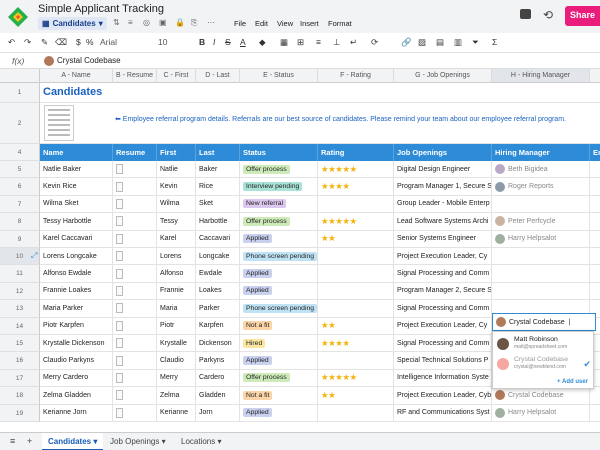 This screenshot has width=600, height=450. What do you see at coordinates (176, 361) in the screenshot?
I see `first-cell: Claudio` at bounding box center [176, 361].